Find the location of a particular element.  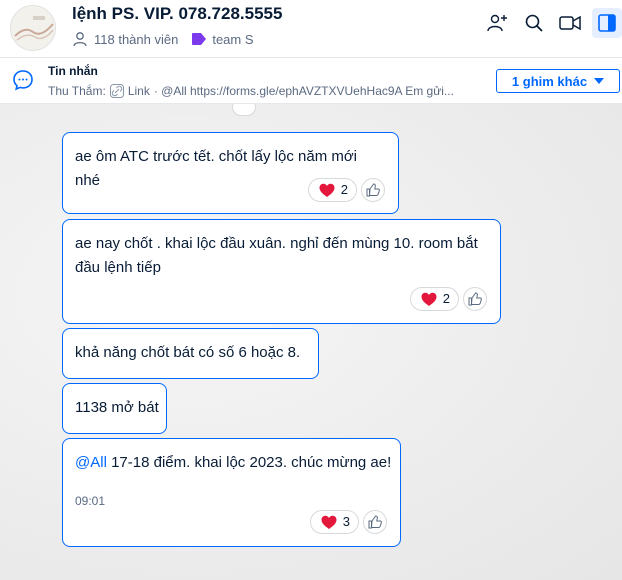

message-bubble: 1138 mở bát is located at coordinates (114, 408).